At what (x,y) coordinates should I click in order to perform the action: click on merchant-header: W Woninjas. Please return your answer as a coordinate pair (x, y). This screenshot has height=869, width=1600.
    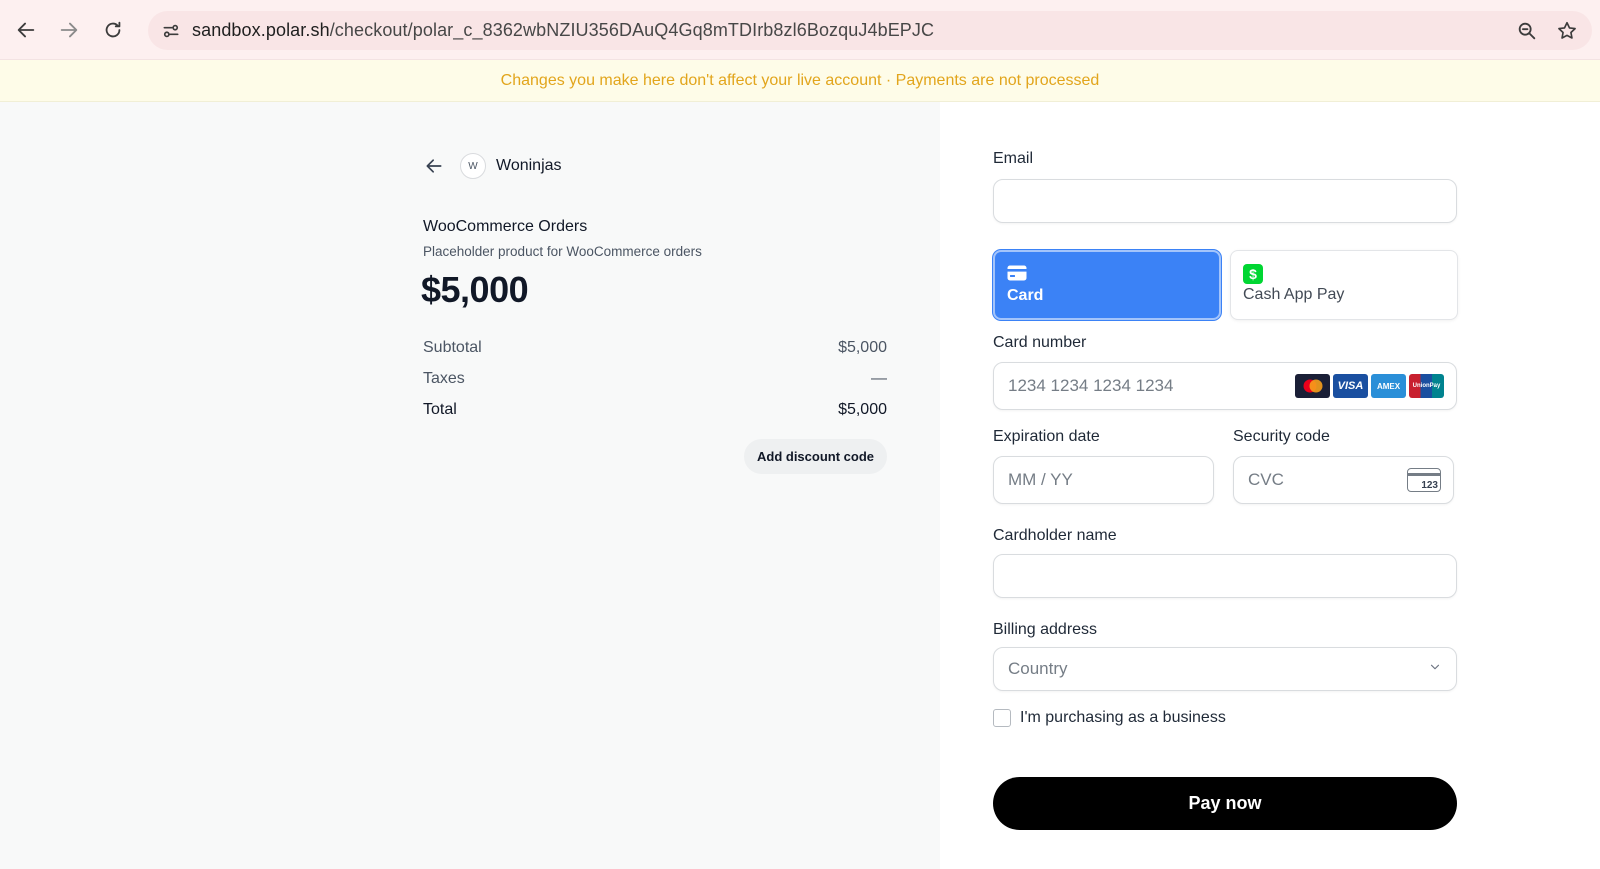
    Looking at the image, I should click on (491, 166).